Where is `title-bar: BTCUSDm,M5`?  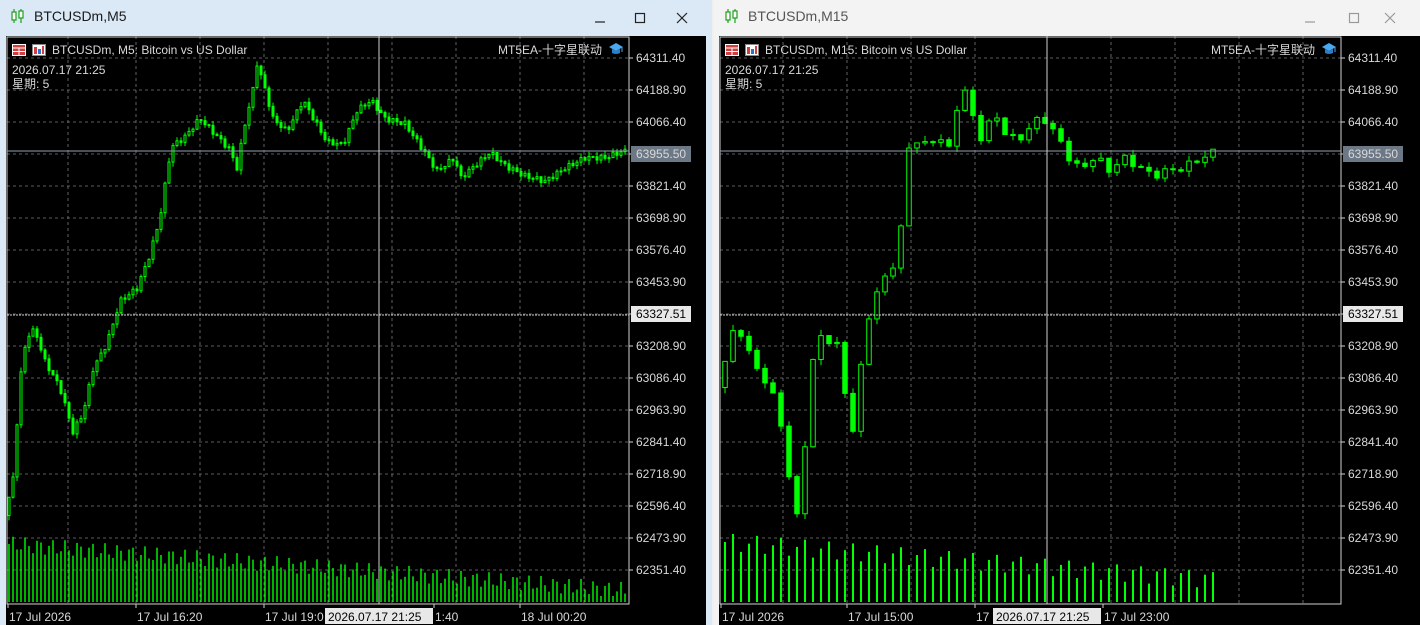 title-bar: BTCUSDm,M5 is located at coordinates (356, 18).